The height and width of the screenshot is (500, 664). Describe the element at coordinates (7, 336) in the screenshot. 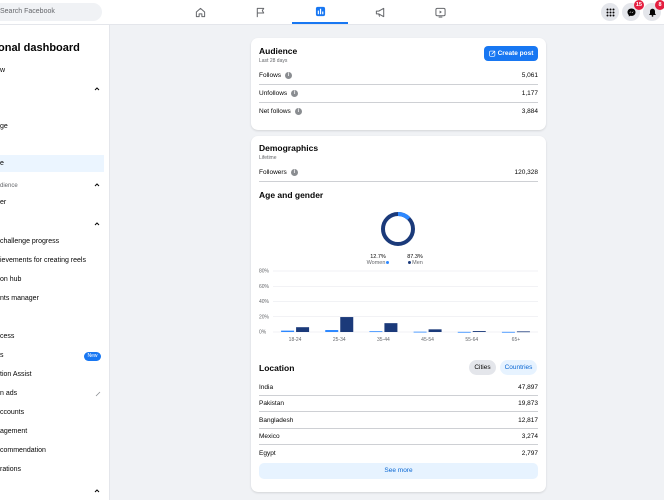

I see `sidebar-item-label: cess` at that location.